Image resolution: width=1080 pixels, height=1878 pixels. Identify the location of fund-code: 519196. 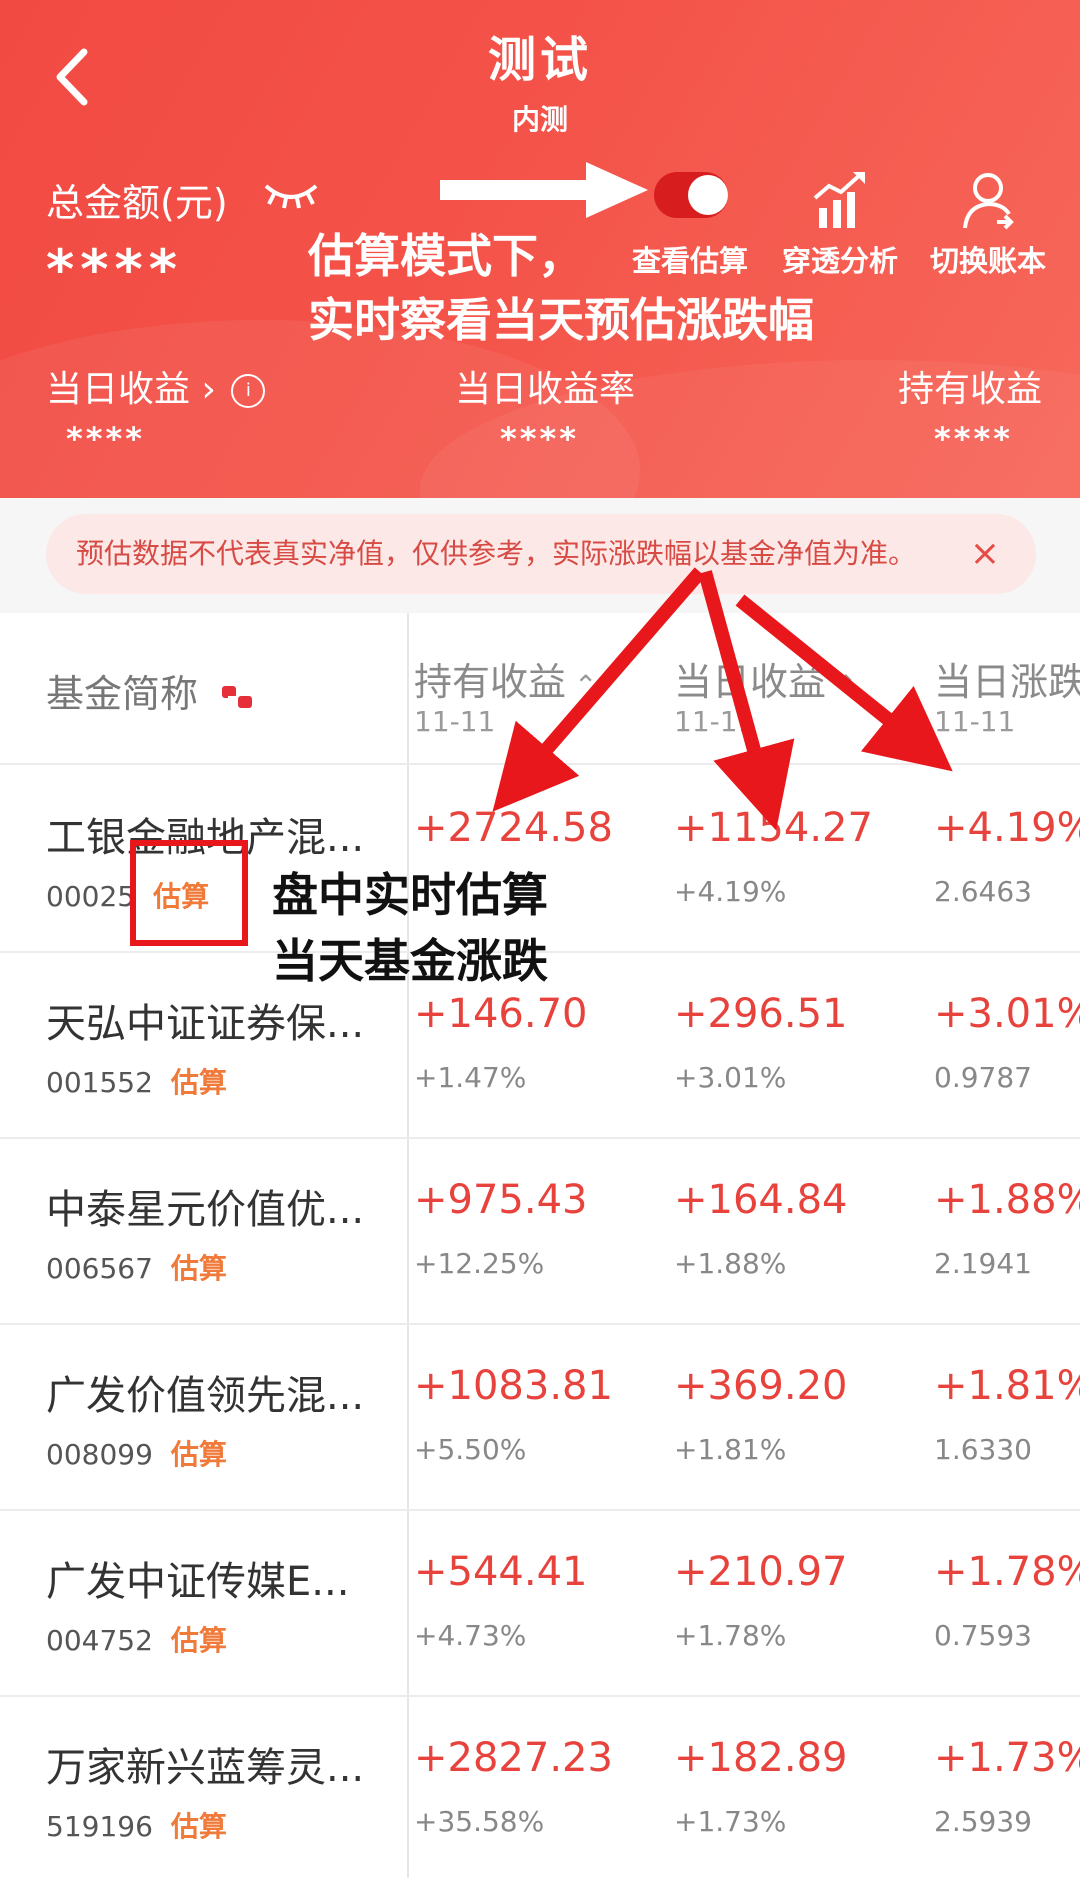
(99, 1826).